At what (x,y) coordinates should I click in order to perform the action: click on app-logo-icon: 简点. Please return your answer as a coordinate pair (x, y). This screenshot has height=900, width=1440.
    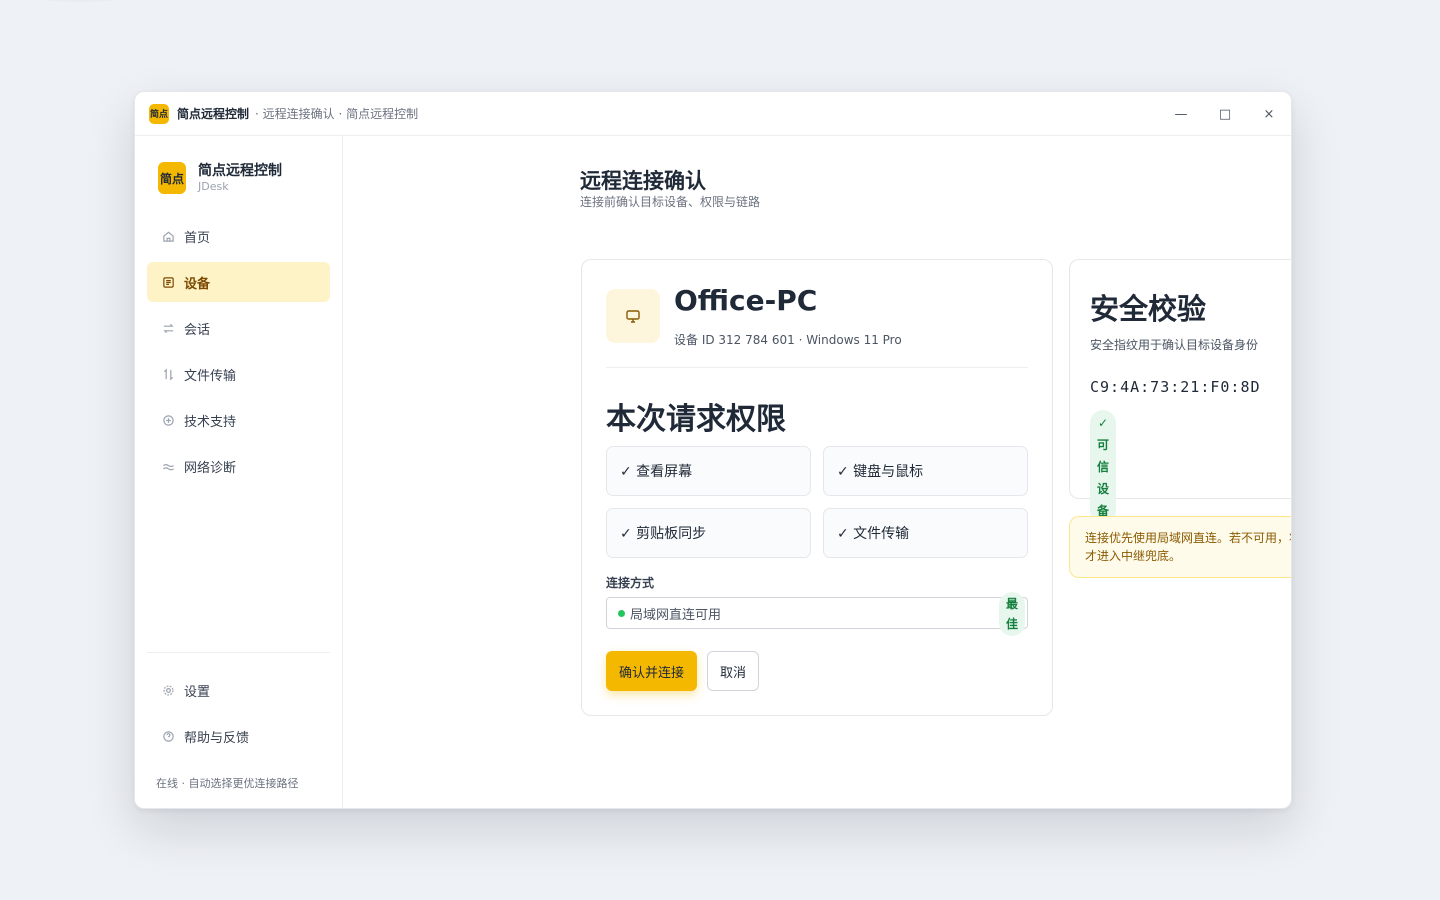
    Looking at the image, I should click on (159, 113).